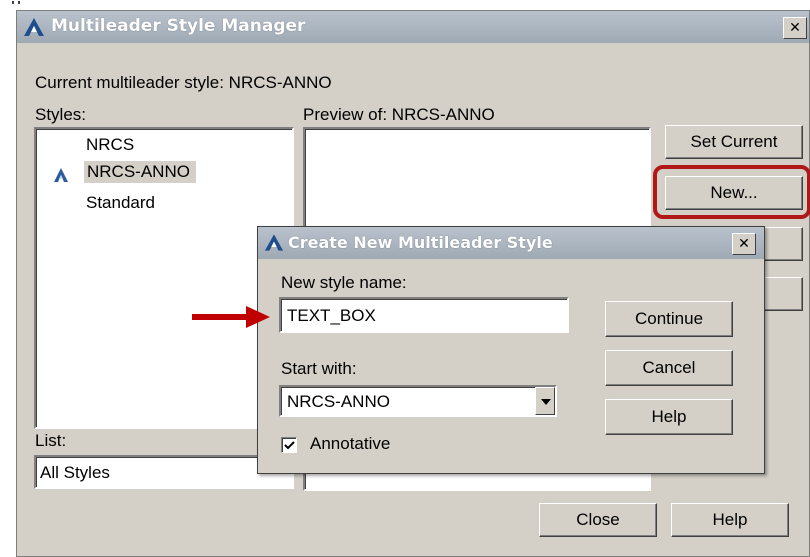 This screenshot has height=557, width=810. What do you see at coordinates (331, 315) in the screenshot?
I see `new-style-name-value: TEXT_BOX` at bounding box center [331, 315].